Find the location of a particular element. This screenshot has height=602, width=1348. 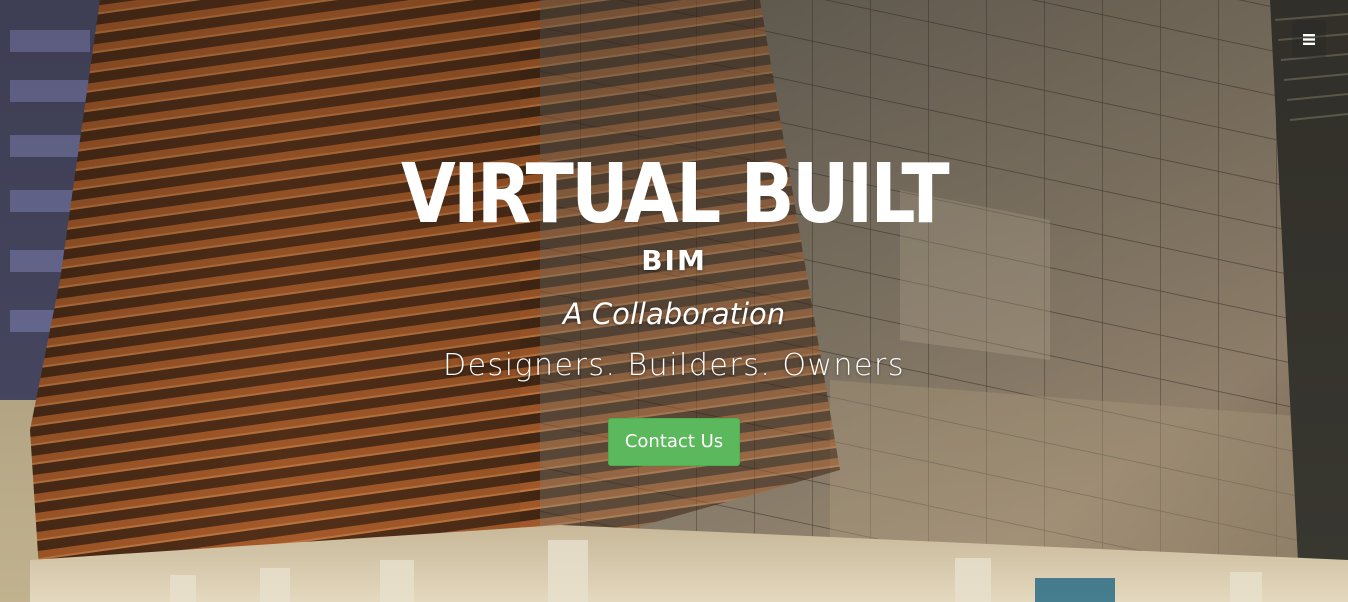

brand-subtitle: BIM is located at coordinates (674, 260).